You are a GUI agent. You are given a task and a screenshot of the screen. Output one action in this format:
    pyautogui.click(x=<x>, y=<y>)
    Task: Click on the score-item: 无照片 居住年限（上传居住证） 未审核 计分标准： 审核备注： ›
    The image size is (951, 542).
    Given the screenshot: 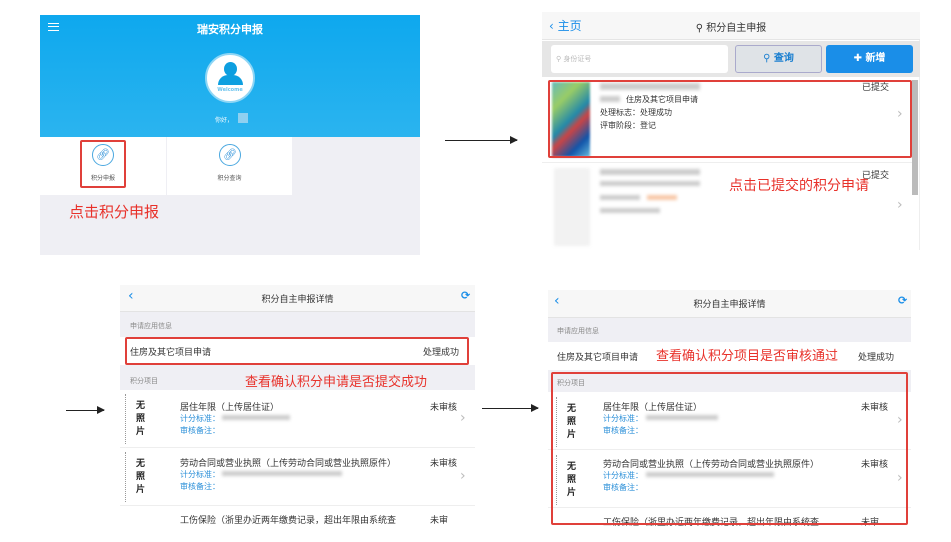 What is the action you would take?
    pyautogui.click(x=297, y=419)
    